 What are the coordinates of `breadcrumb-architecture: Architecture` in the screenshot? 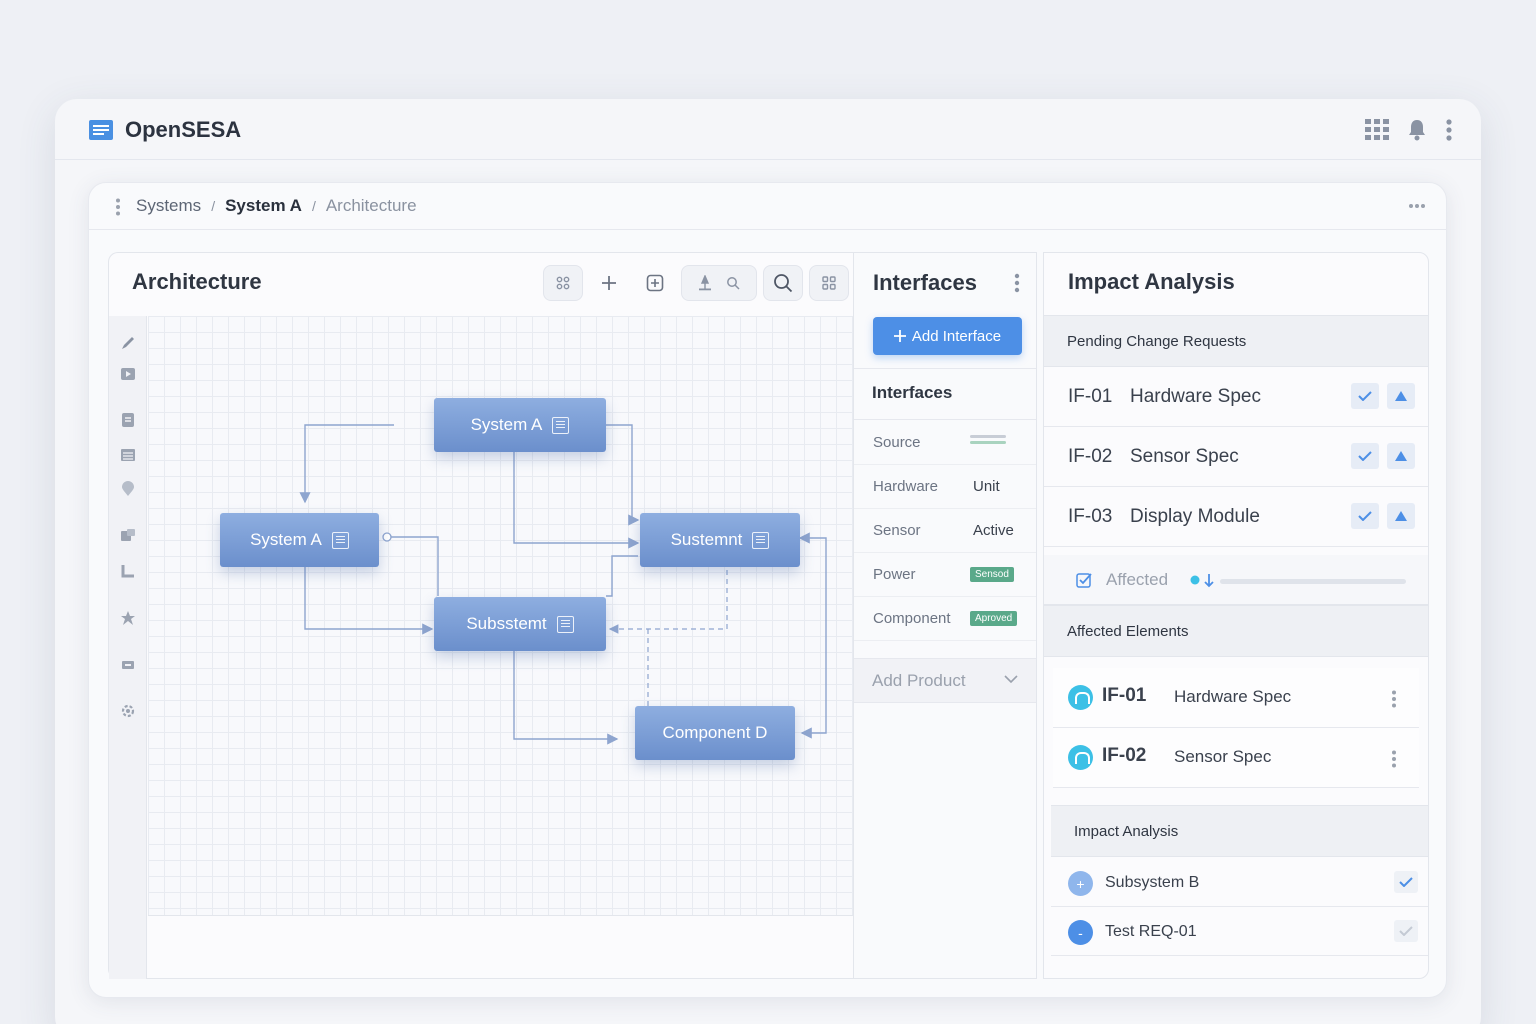 It's located at (371, 205).